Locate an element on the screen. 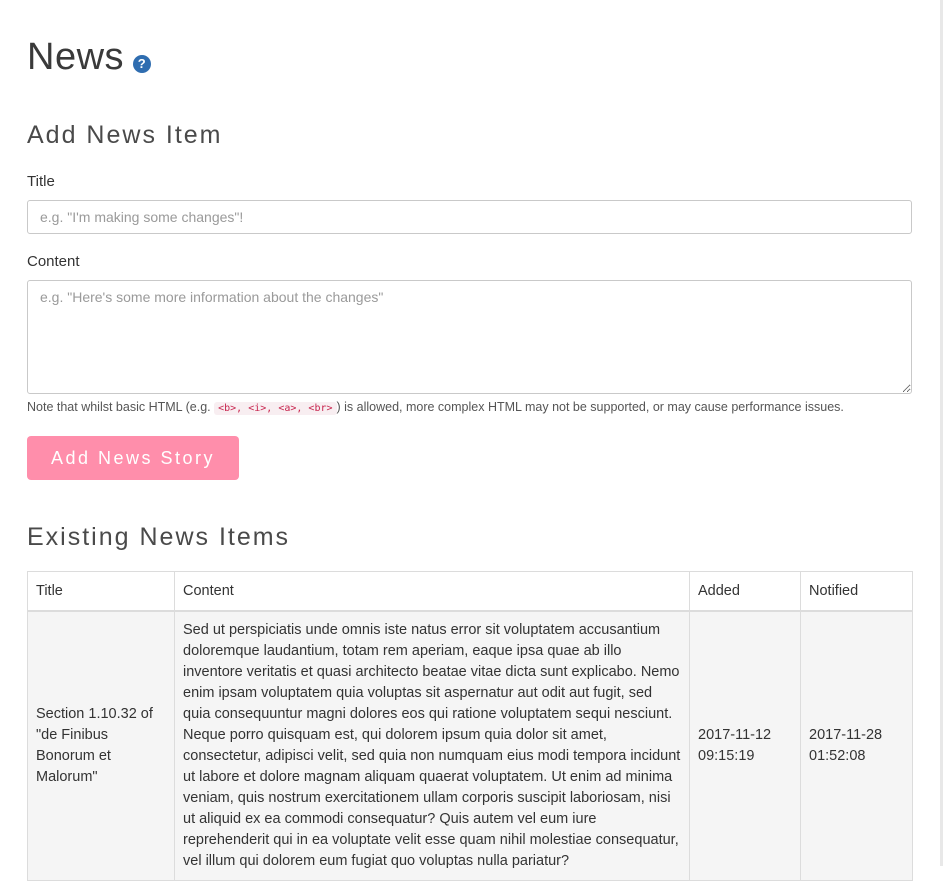 The width and height of the screenshot is (943, 881). table-header-row: Title Content Added Notified is located at coordinates (470, 591).